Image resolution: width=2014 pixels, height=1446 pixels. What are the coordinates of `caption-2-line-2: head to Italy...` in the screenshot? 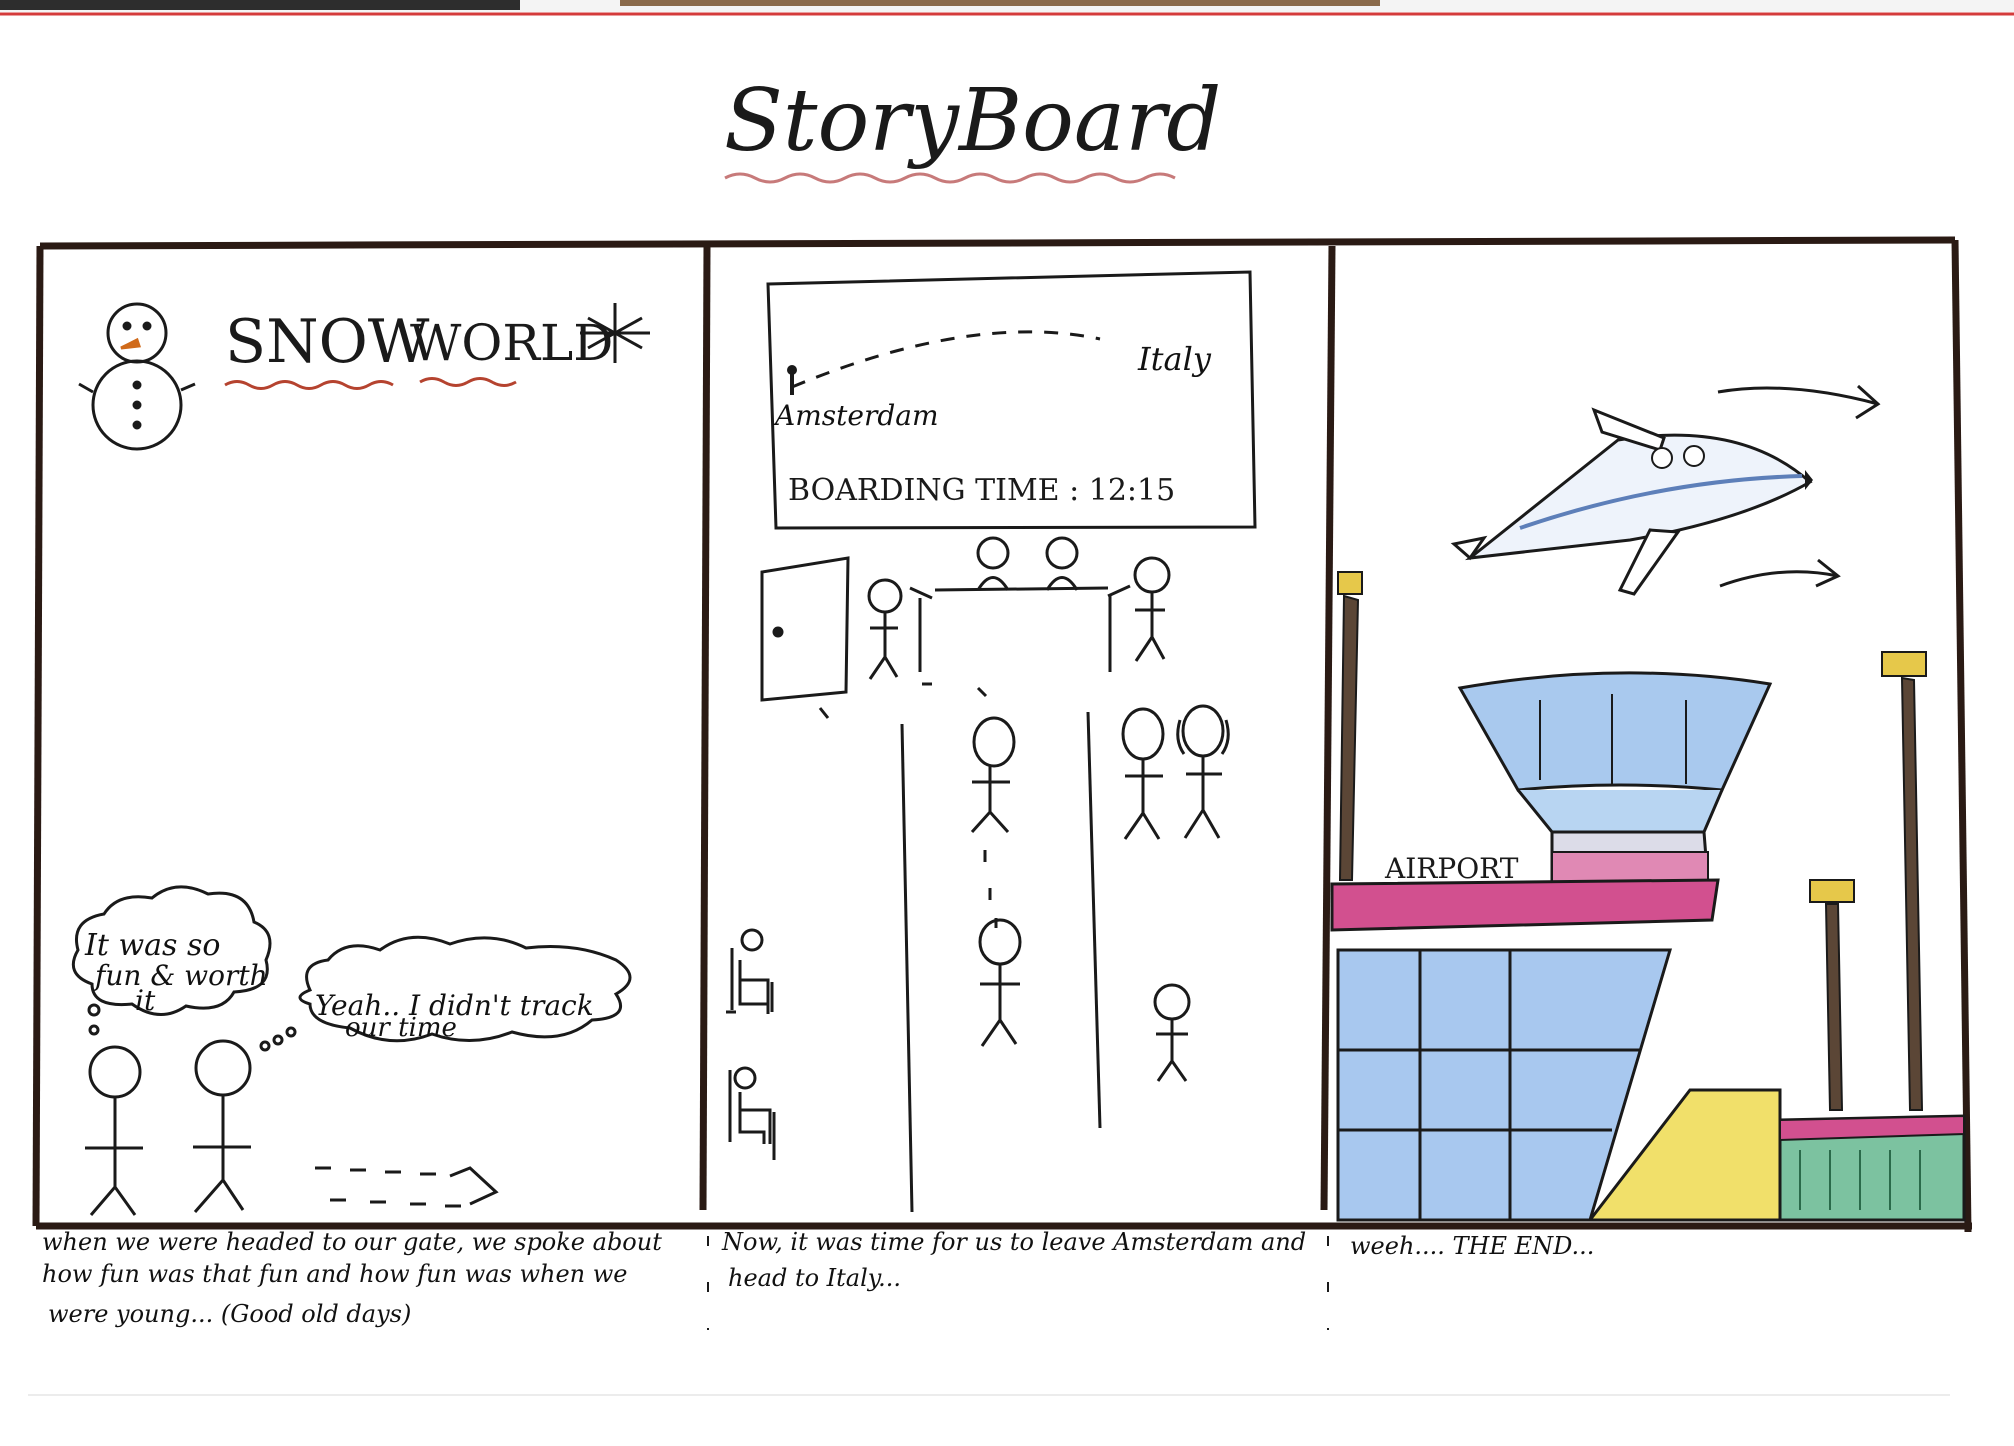 It's located at (814, 1278).